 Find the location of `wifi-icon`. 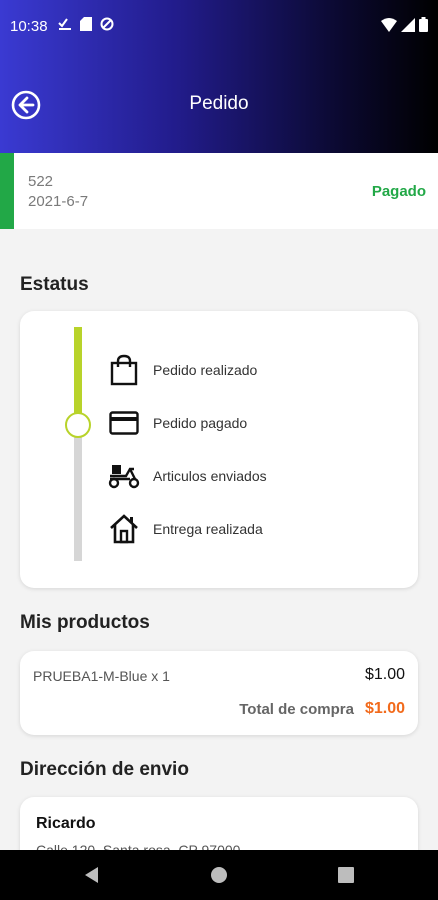

wifi-icon is located at coordinates (389, 27).